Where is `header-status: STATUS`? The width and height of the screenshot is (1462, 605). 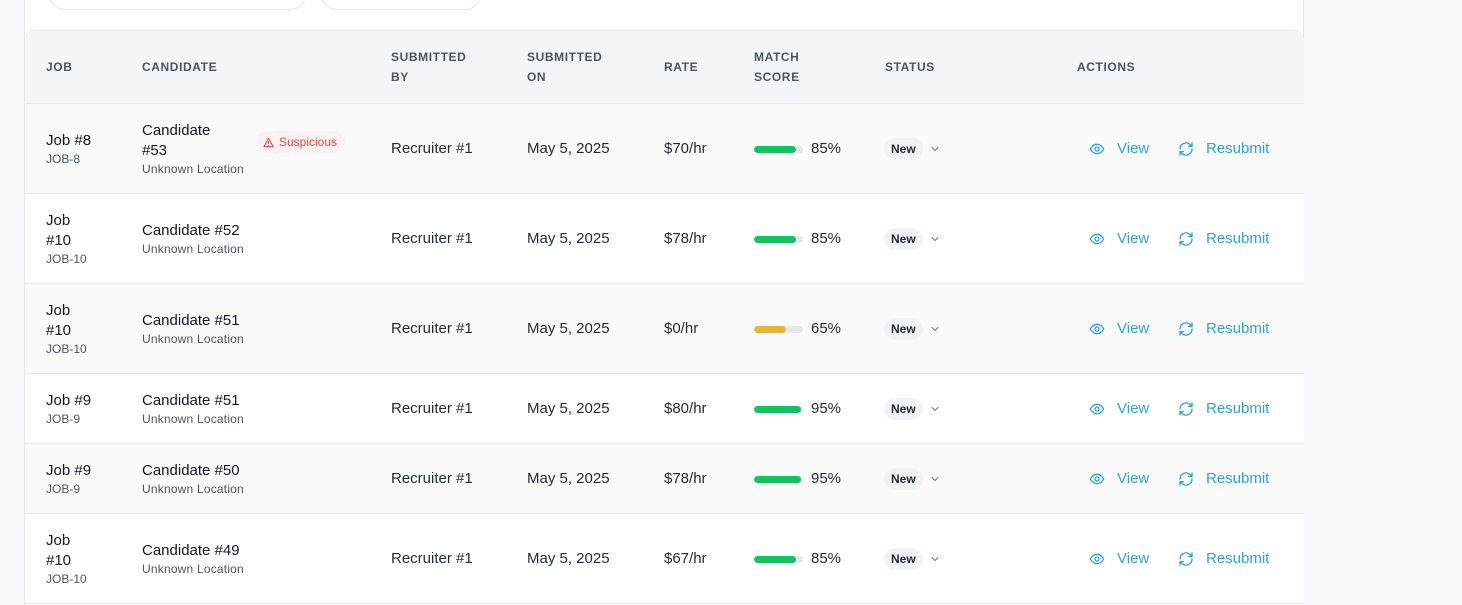 header-status: STATUS is located at coordinates (910, 67).